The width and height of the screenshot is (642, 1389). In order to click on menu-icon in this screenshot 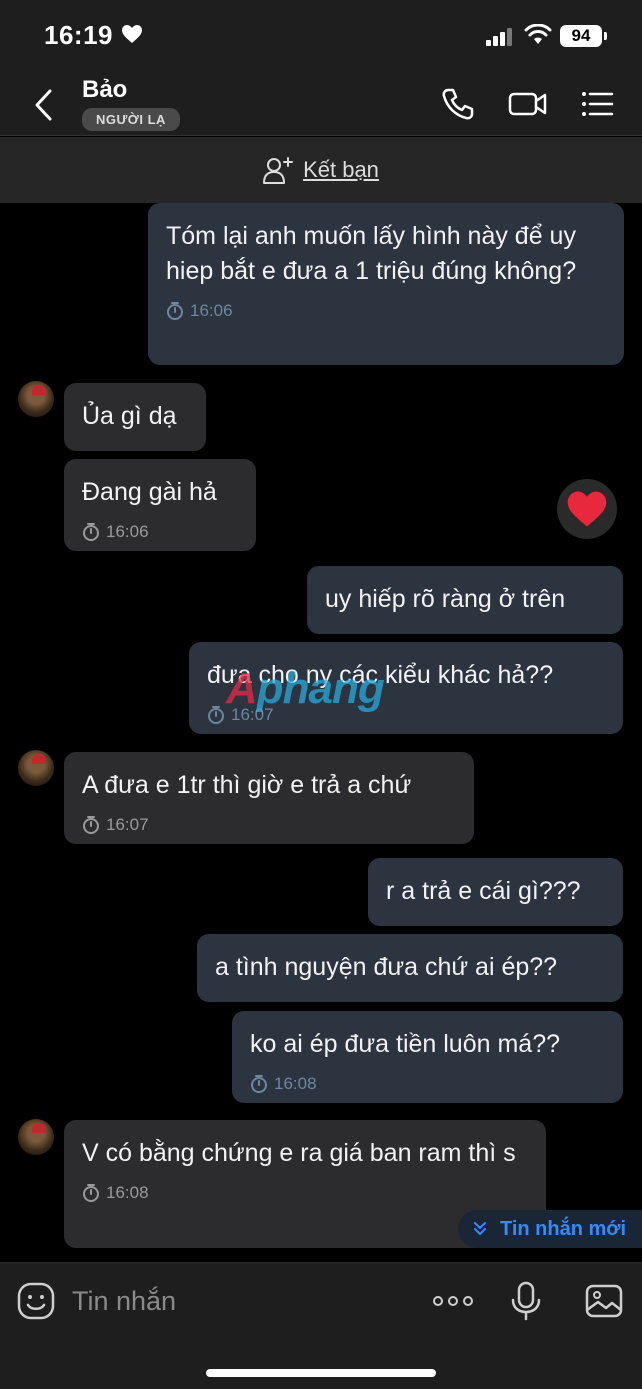, I will do `click(598, 104)`.